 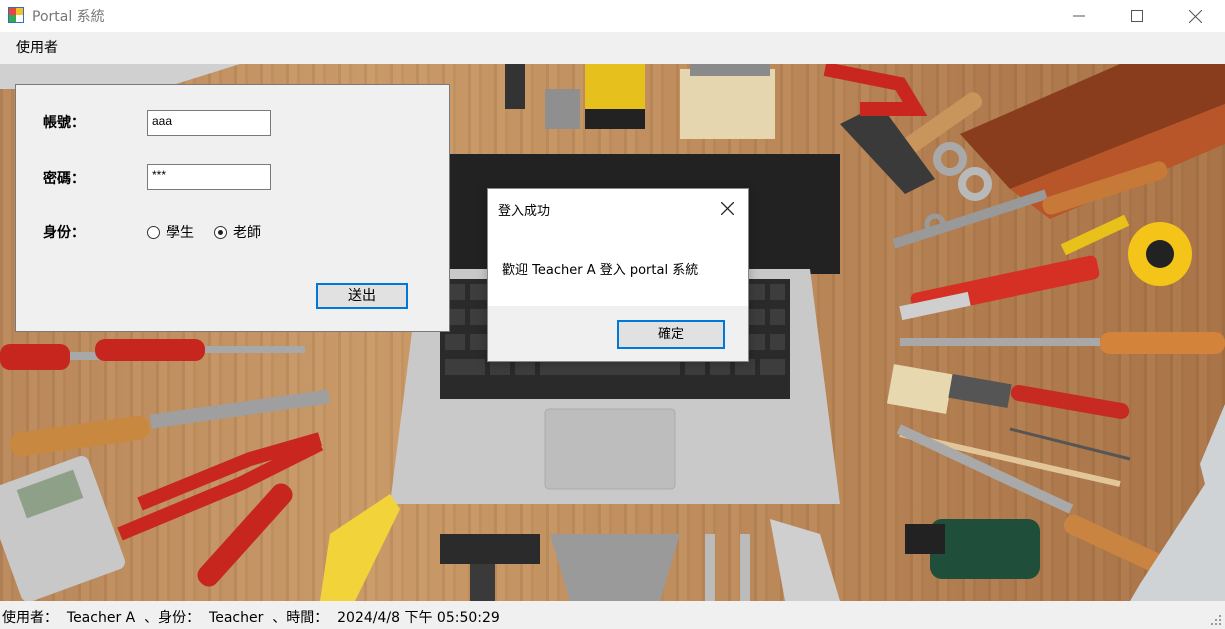 I want to click on maximize-button, so click(x=1137, y=16).